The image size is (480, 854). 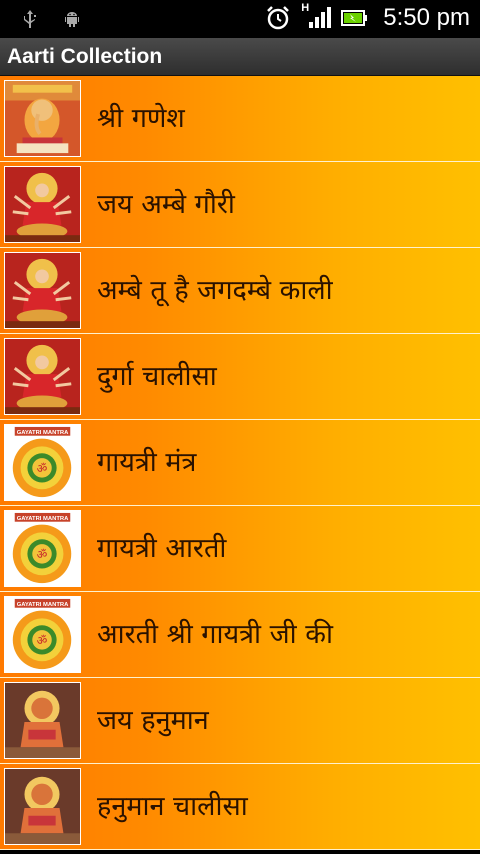 I want to click on list-item: हनुमान चालीसा, so click(x=240, y=807).